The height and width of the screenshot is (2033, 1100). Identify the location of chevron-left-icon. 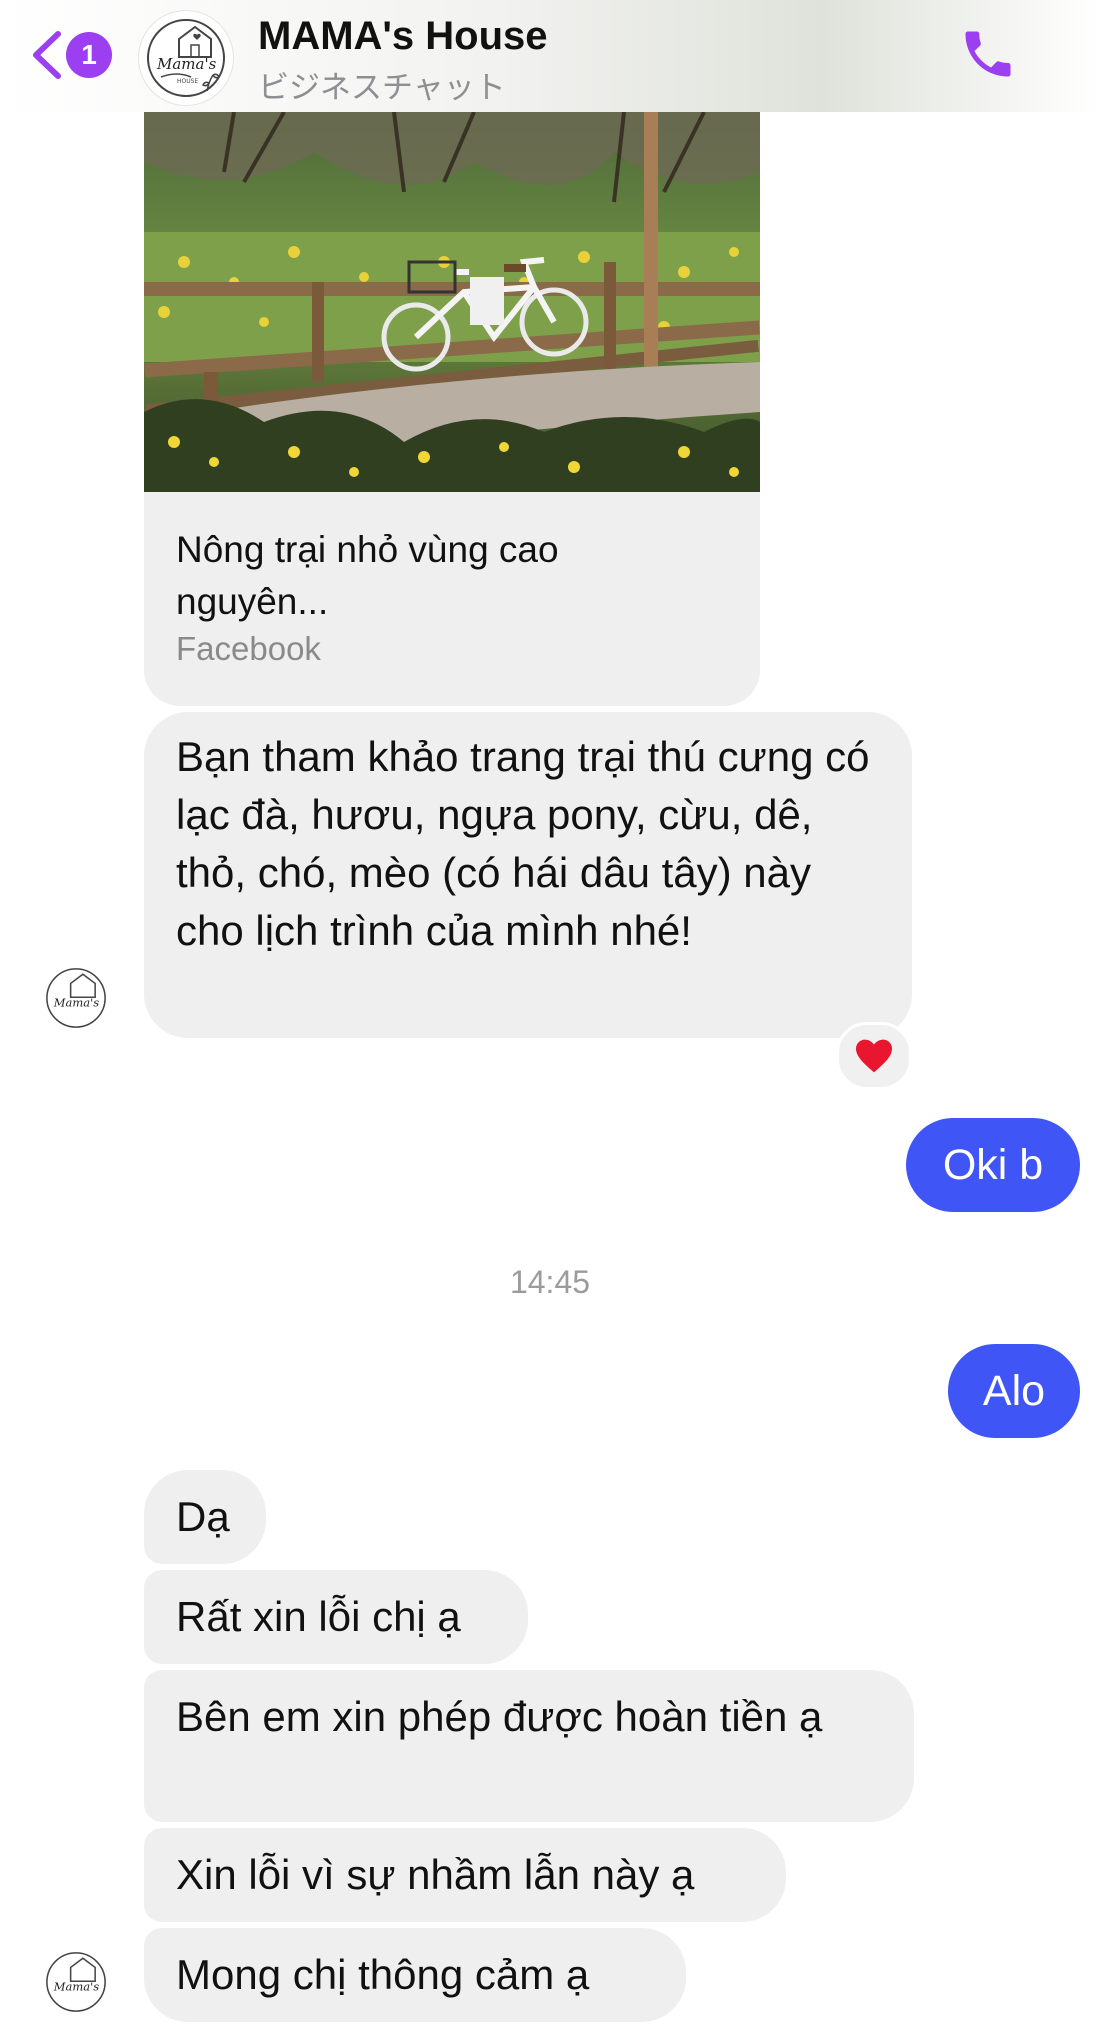
(47, 55).